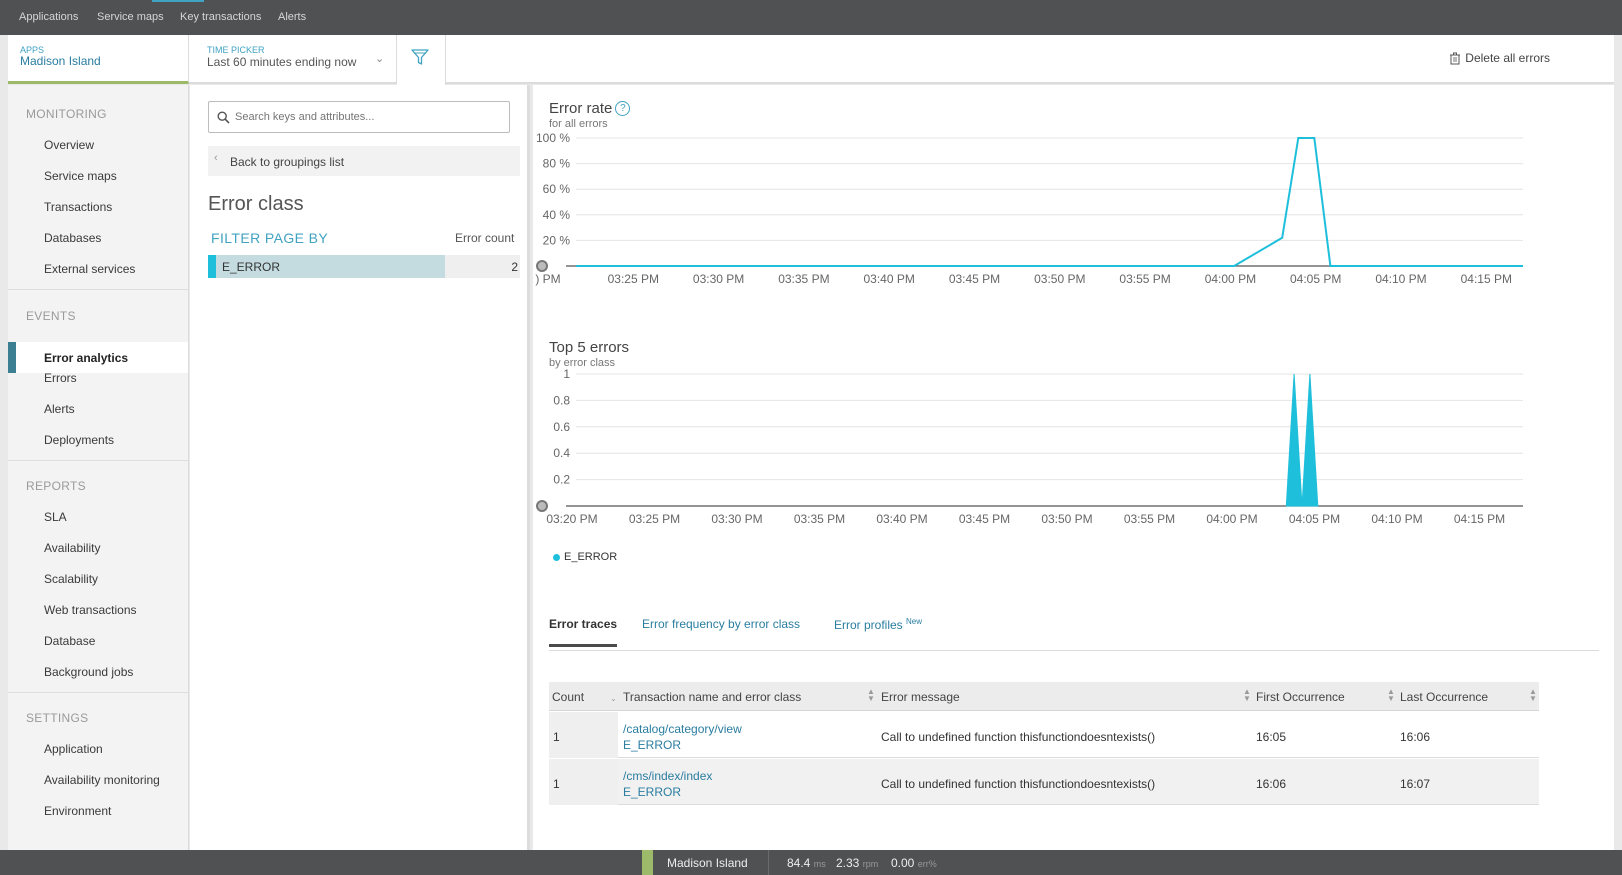 The width and height of the screenshot is (1622, 875). I want to click on sort-desc-icon: ⌄, so click(613, 699).